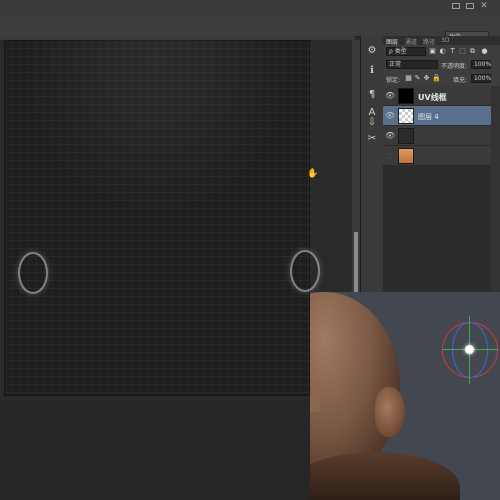 This screenshot has width=500, height=500. What do you see at coordinates (432, 97) in the screenshot?
I see `layer-name: UV线框` at bounding box center [432, 97].